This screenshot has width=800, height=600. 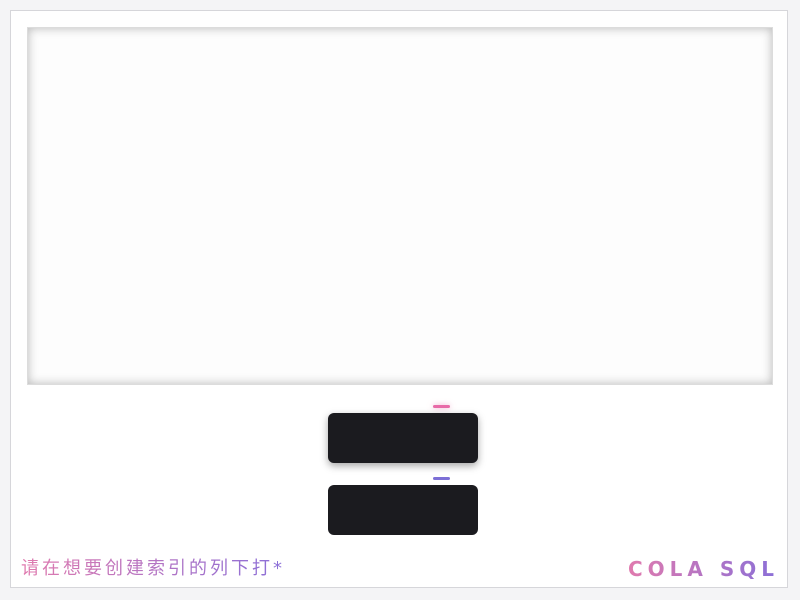 What do you see at coordinates (403, 510) in the screenshot?
I see `secondary-action-button` at bounding box center [403, 510].